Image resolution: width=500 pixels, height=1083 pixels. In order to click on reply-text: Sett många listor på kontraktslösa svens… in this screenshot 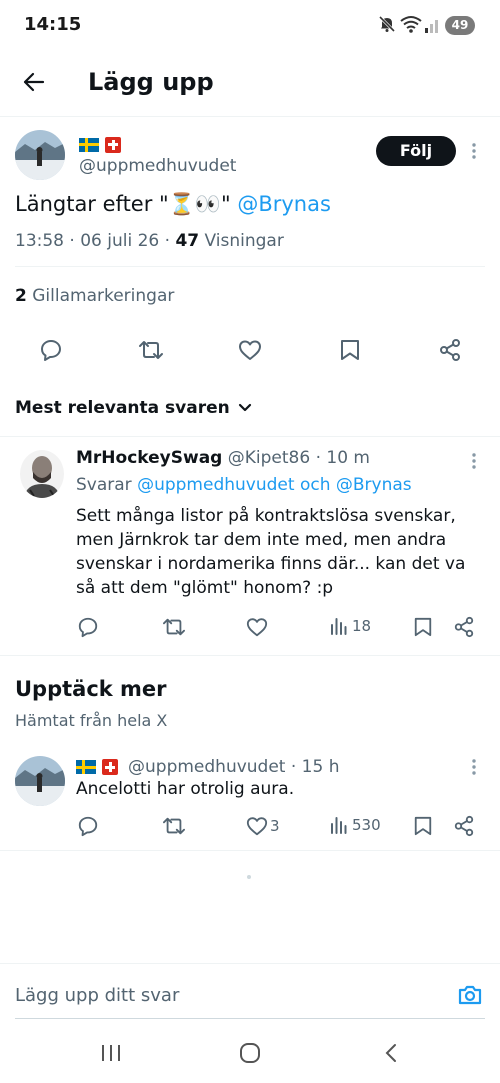, I will do `click(271, 552)`.